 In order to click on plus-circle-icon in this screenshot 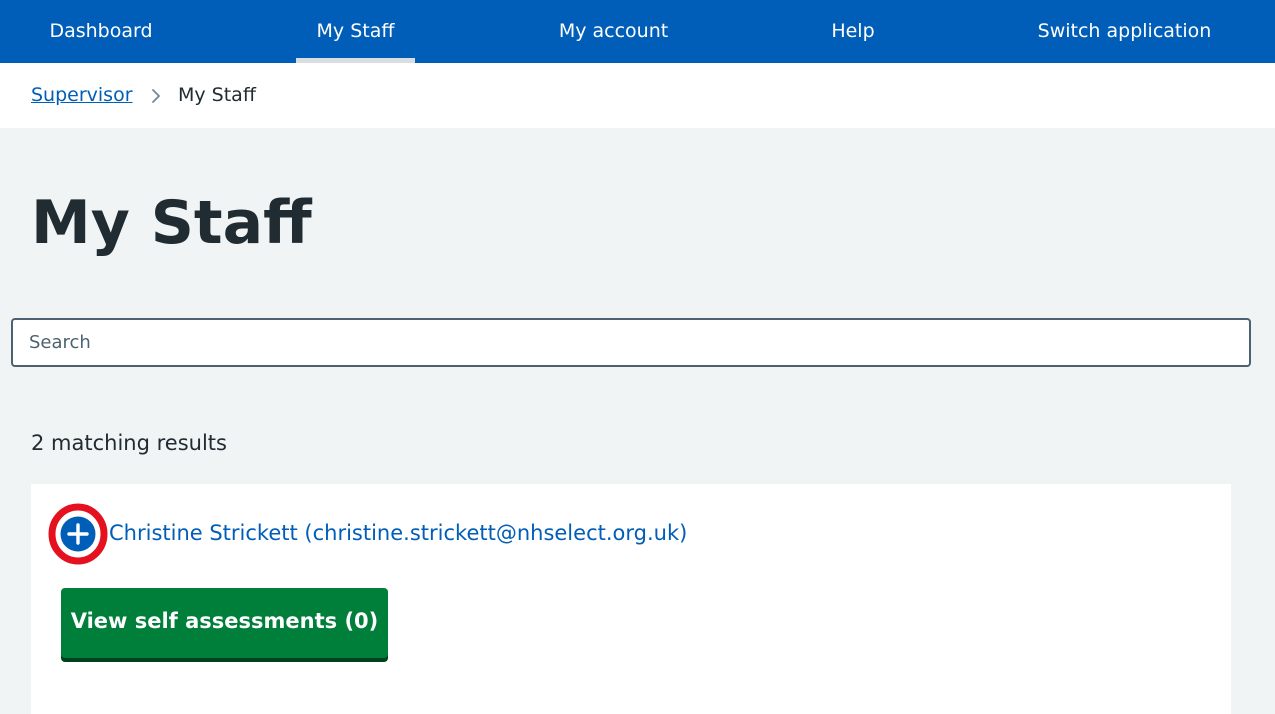, I will do `click(78, 534)`.